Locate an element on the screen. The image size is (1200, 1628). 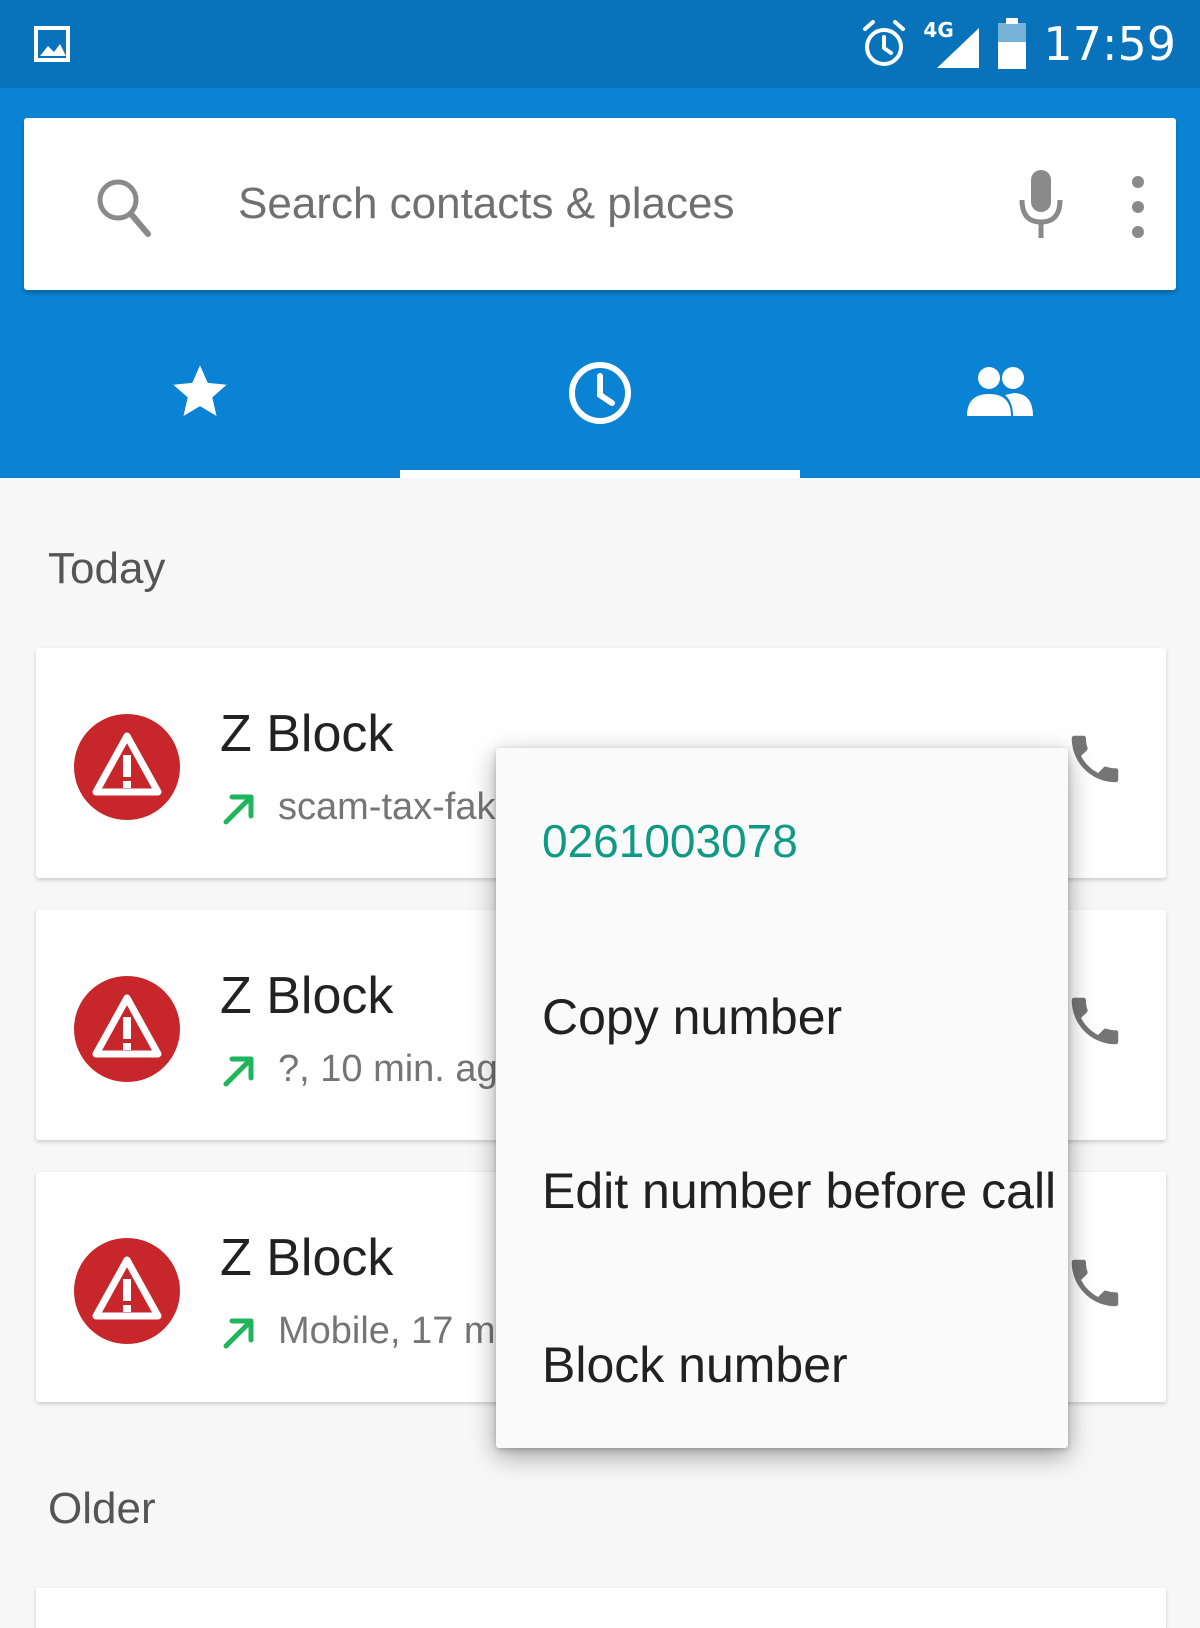
call-detail: ?, 10 min. ago is located at coordinates (369, 1069).